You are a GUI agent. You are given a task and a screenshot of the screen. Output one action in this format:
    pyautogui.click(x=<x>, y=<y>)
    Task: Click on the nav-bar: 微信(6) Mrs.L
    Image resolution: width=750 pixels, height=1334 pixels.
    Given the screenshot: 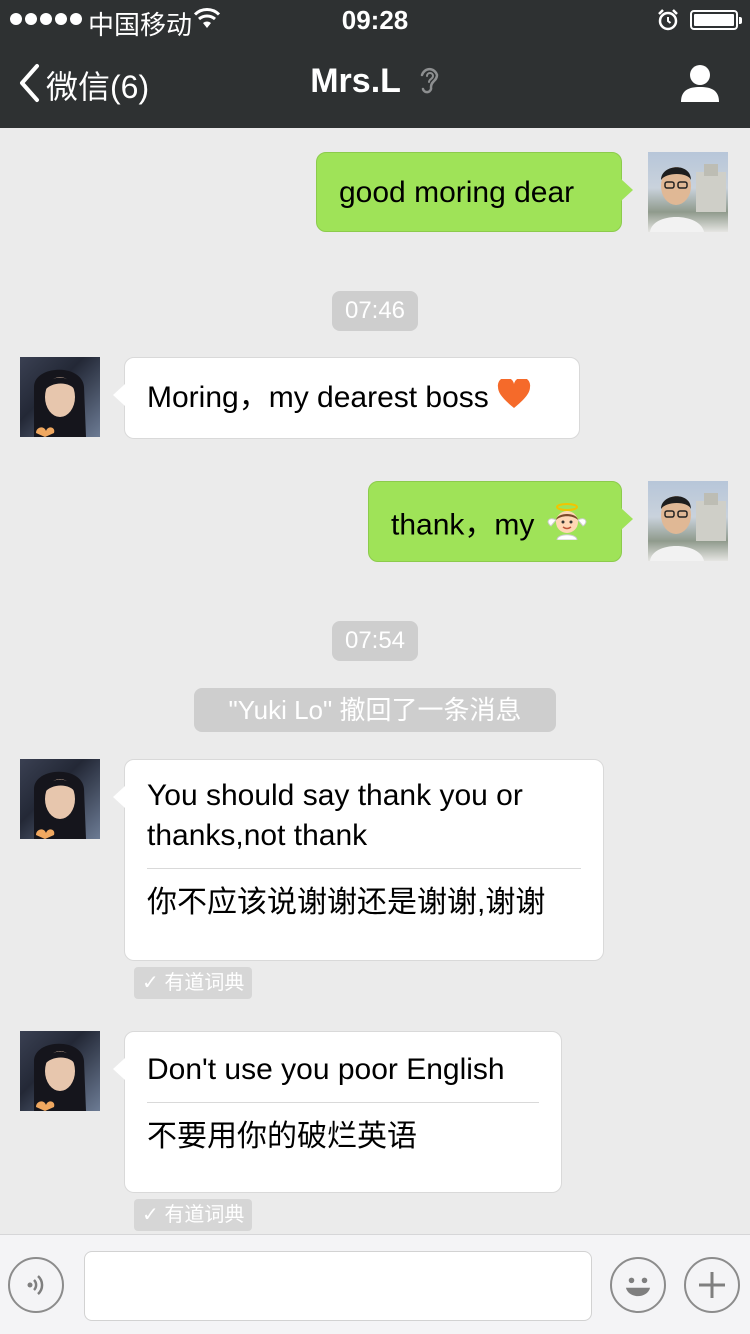 What is the action you would take?
    pyautogui.click(x=375, y=84)
    